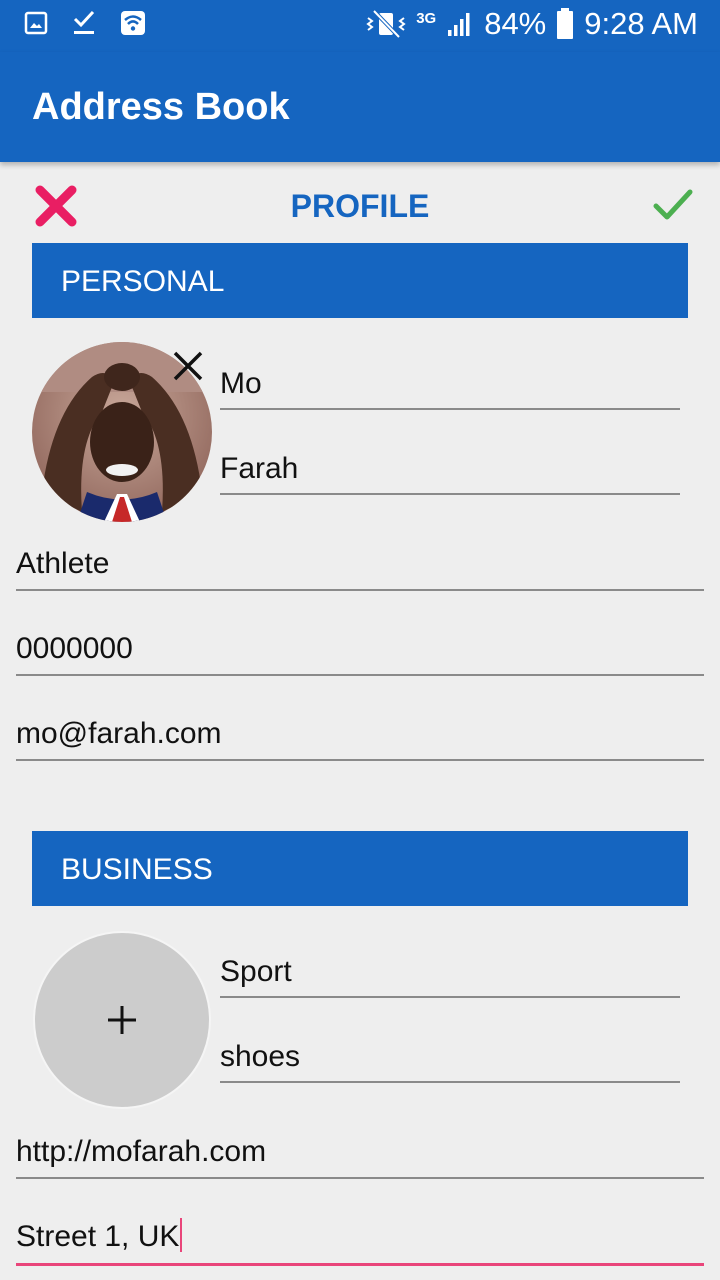 This screenshot has height=1280, width=720. What do you see at coordinates (161, 107) in the screenshot?
I see `app-title: Address Book` at bounding box center [161, 107].